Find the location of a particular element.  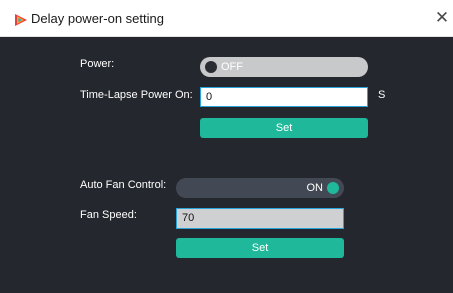

fan-speed-set-button: Set is located at coordinates (260, 248).